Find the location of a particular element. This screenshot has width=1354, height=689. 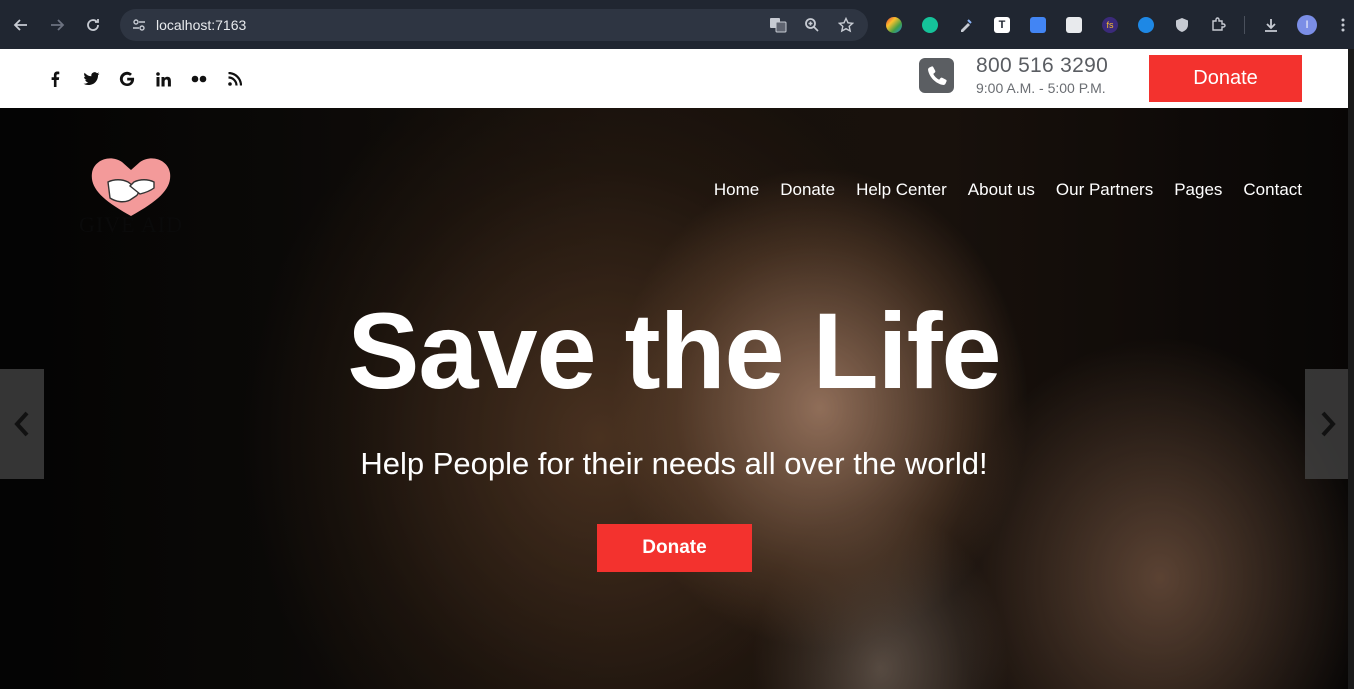

grammarly-icon is located at coordinates (930, 25).